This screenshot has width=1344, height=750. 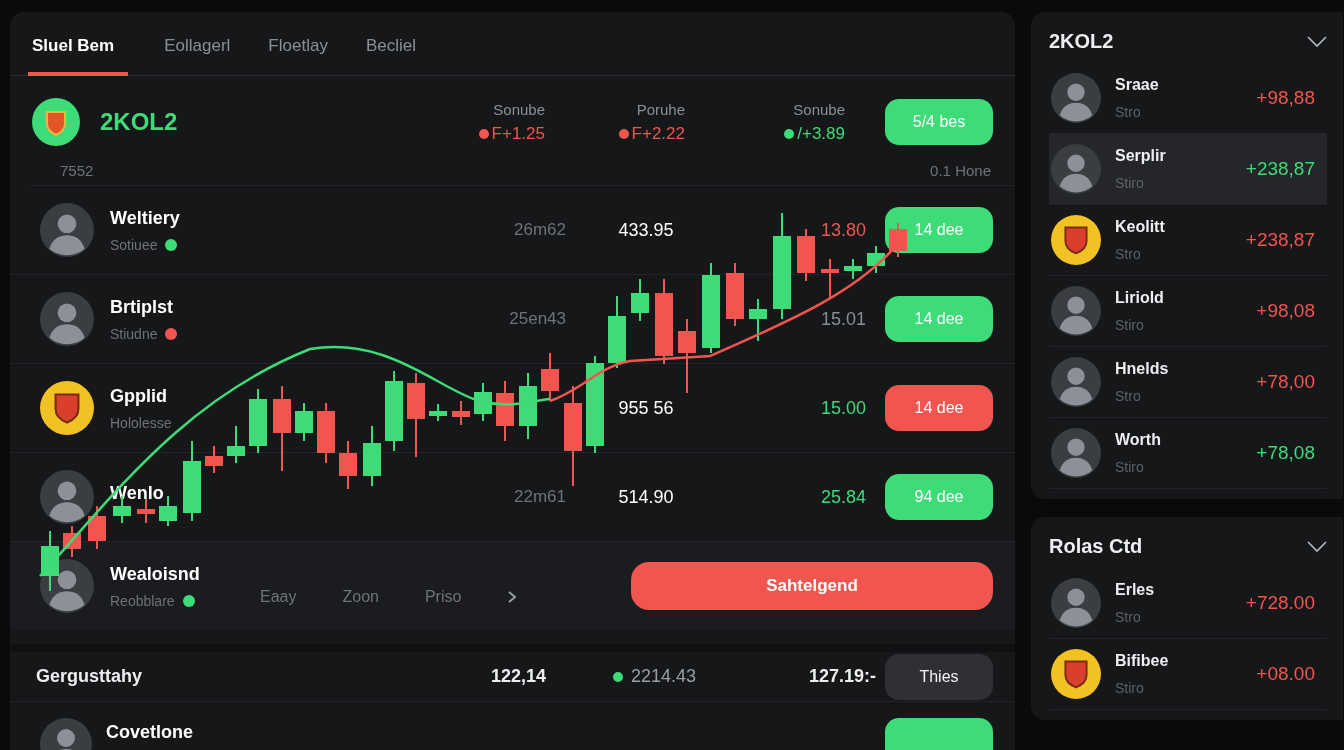 What do you see at coordinates (660, 109) in the screenshot?
I see `stat-label: Poruhe` at bounding box center [660, 109].